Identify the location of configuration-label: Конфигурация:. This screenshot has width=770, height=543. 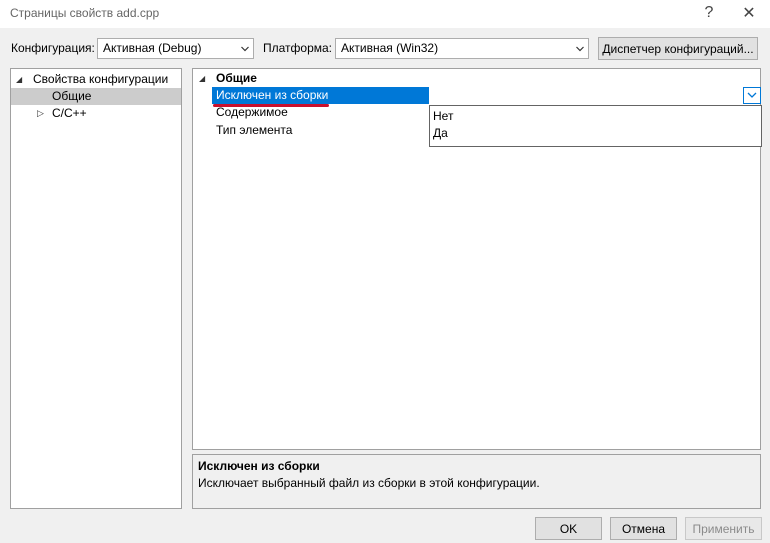
(53, 48).